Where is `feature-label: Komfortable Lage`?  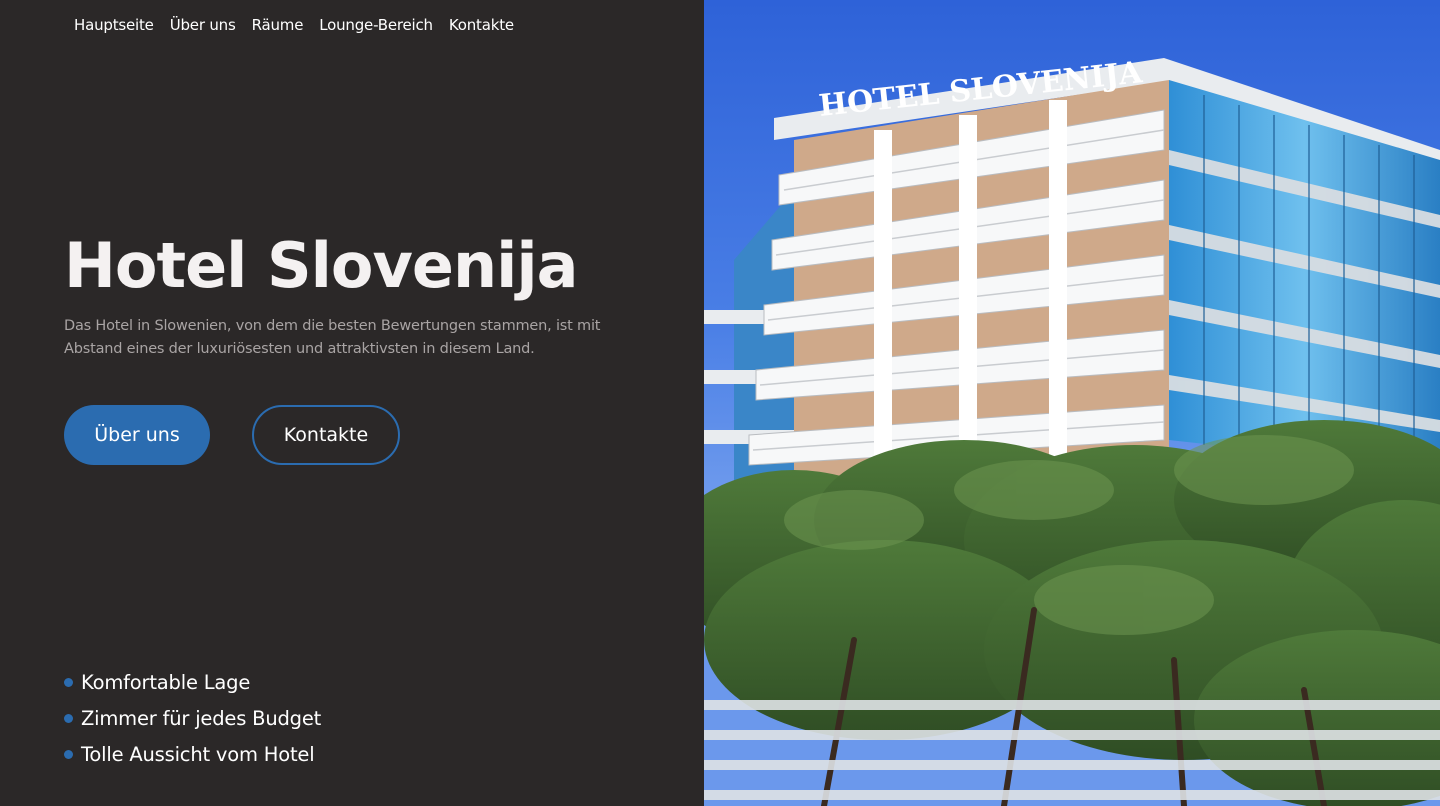
feature-label: Komfortable Lage is located at coordinates (166, 682).